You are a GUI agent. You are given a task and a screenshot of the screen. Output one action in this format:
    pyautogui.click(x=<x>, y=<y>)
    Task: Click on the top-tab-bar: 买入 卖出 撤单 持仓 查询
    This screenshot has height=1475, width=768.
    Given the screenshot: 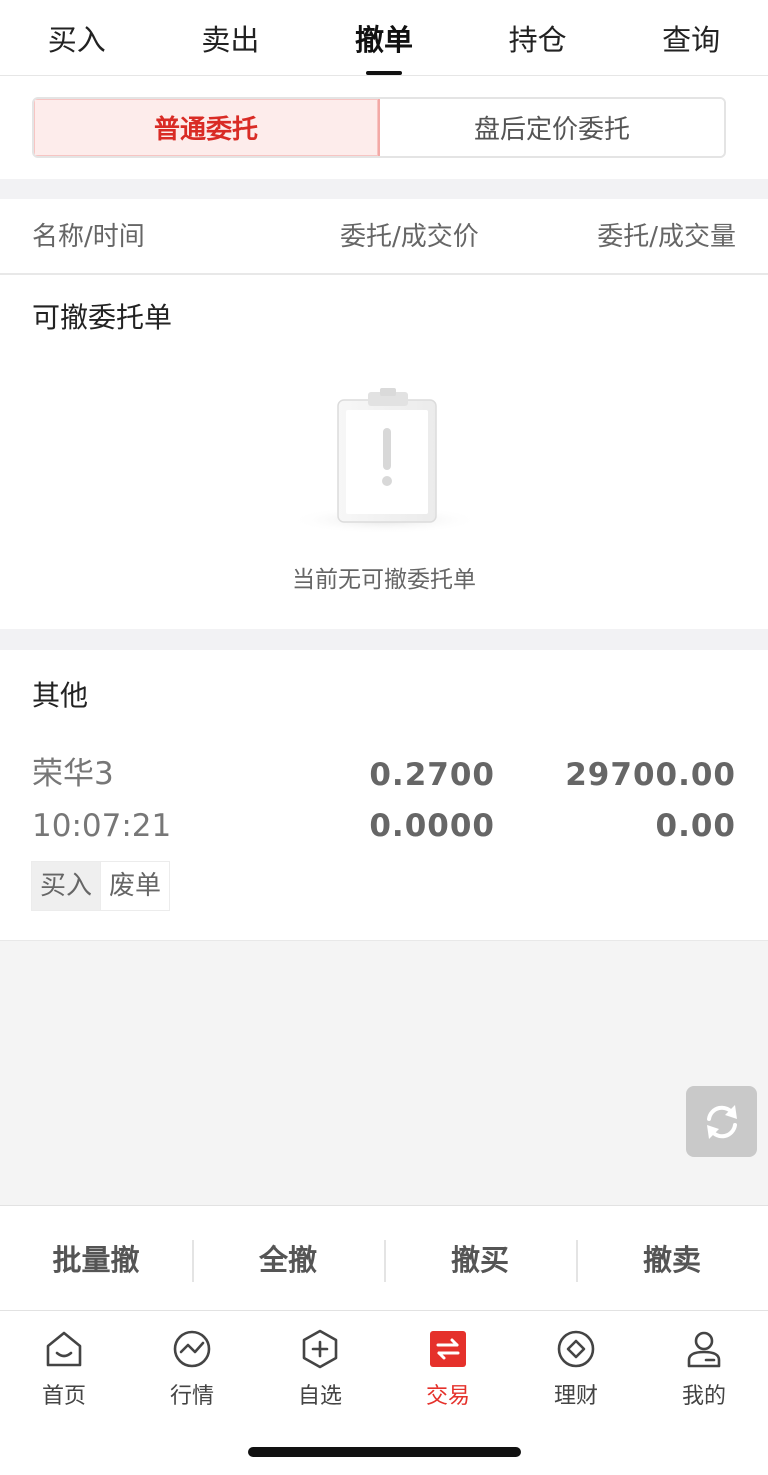 What is the action you would take?
    pyautogui.click(x=384, y=38)
    